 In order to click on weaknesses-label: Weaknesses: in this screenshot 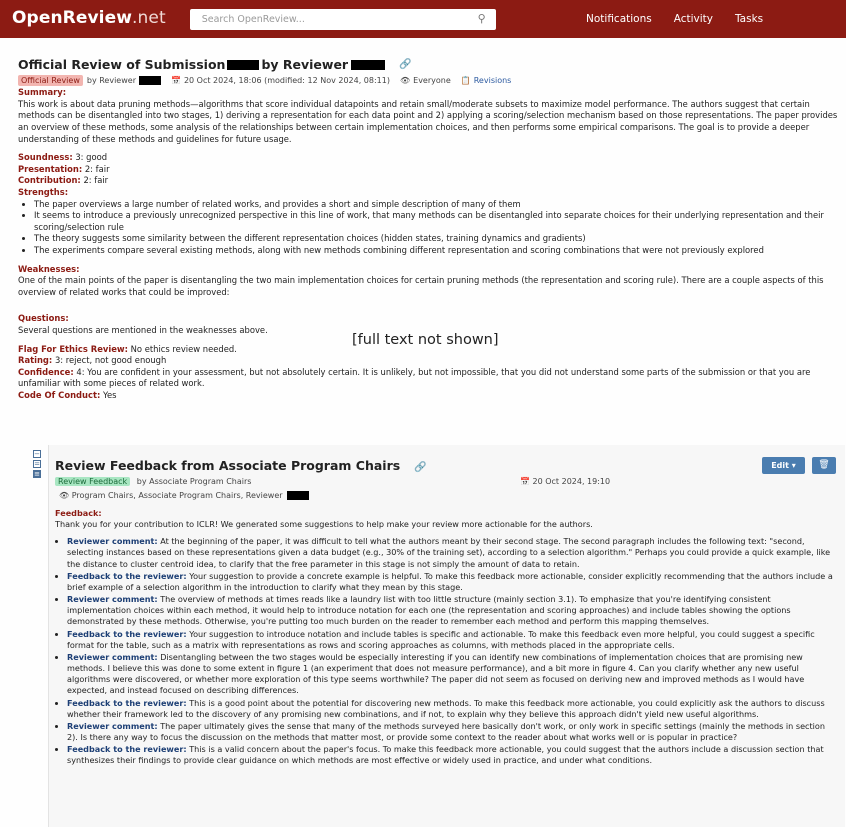, I will do `click(49, 268)`.